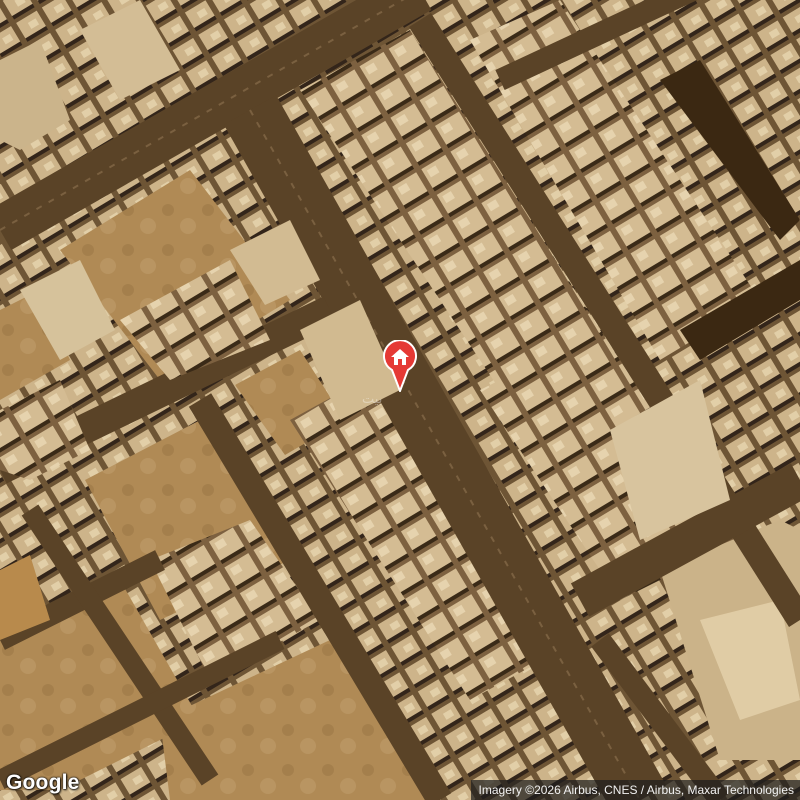 This screenshot has width=800, height=800. Describe the element at coordinates (400, 366) in the screenshot. I see `location-marker` at that location.